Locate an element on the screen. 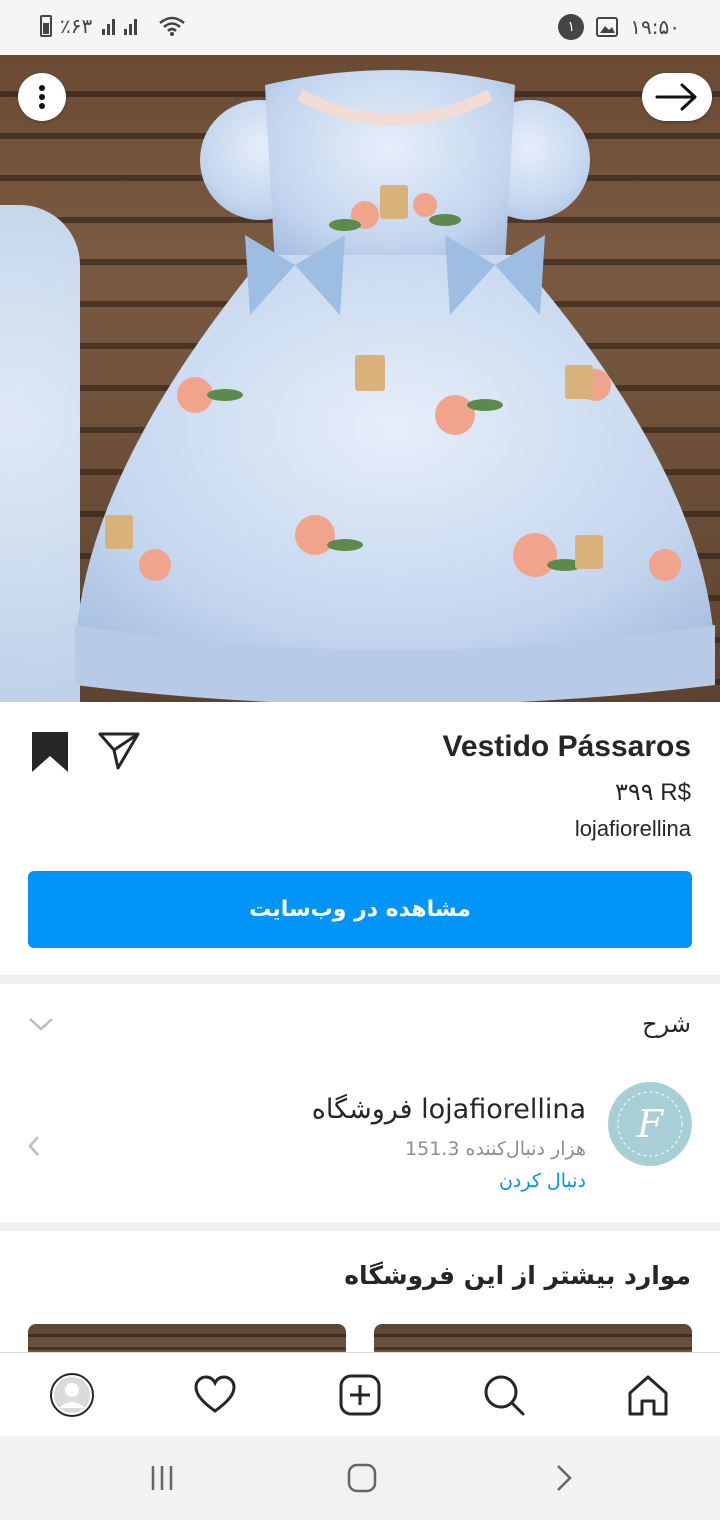  chevron-down-icon is located at coordinates (41, 1024).